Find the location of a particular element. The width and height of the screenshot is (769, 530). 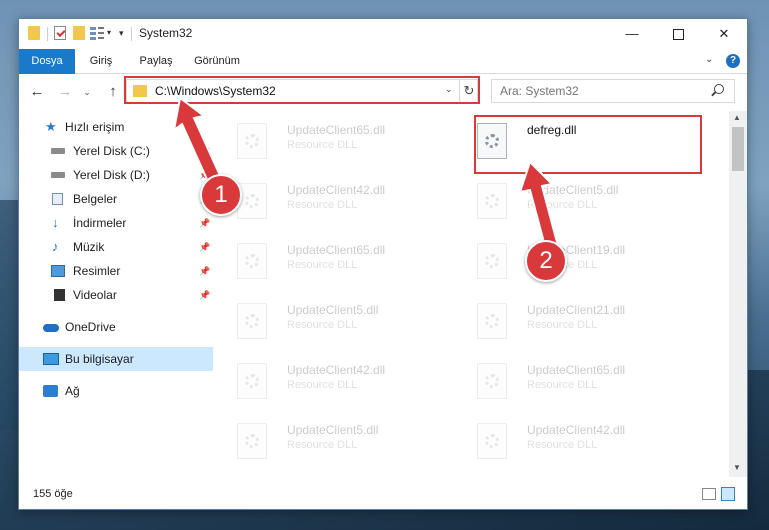

expand-ribbon-icon: ⌄ is located at coordinates (709, 59).